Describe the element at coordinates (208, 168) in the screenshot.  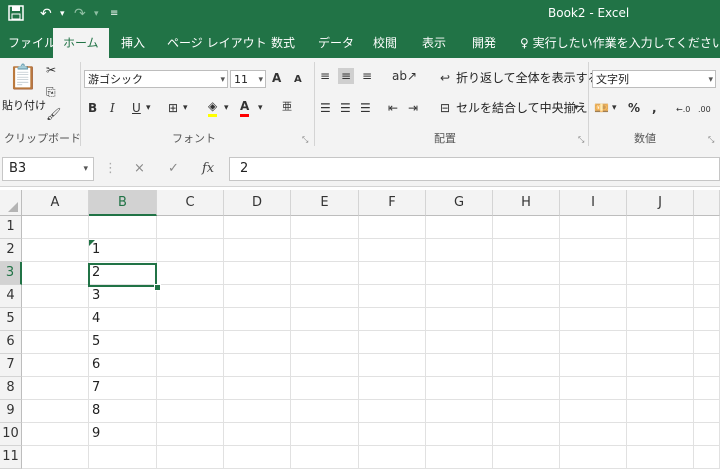
I see `insert-function-icon: fx` at that location.